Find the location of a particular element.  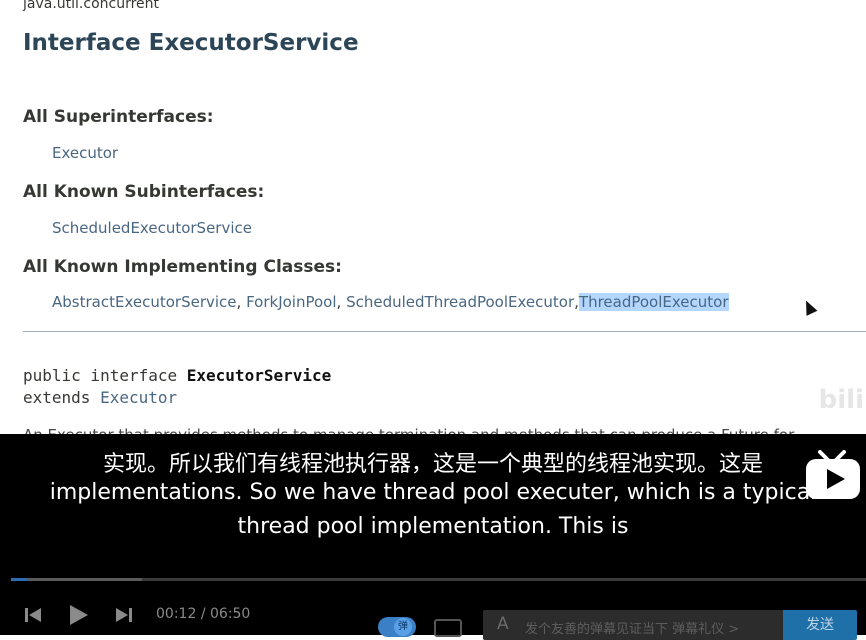

next-icon is located at coordinates (124, 615).